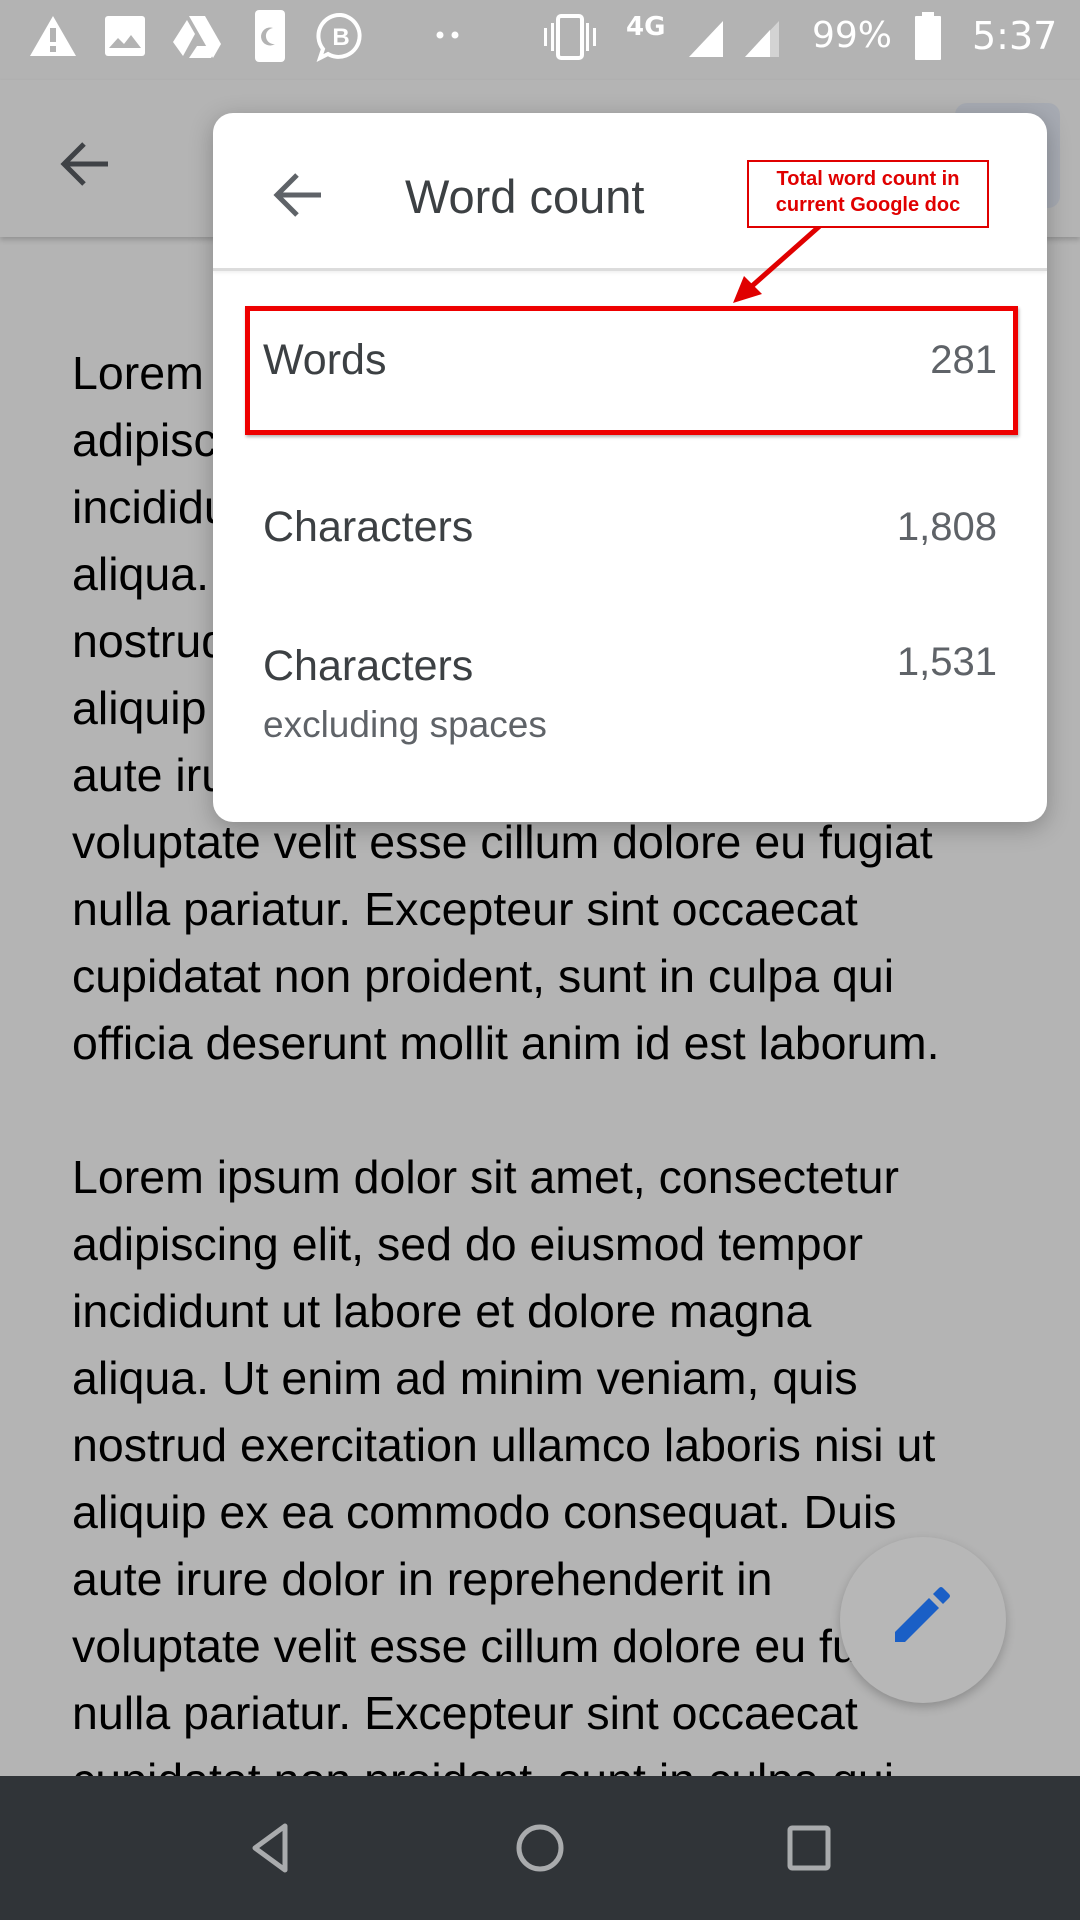 The image size is (1080, 1920). Describe the element at coordinates (570, 37) in the screenshot. I see `vibrate-icon` at that location.